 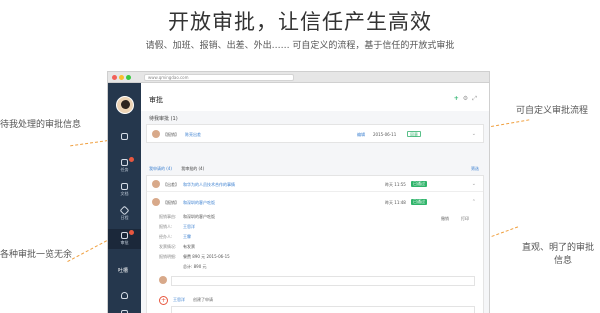 What do you see at coordinates (475, 169) in the screenshot?
I see `filter-link: 筛选` at bounding box center [475, 169].